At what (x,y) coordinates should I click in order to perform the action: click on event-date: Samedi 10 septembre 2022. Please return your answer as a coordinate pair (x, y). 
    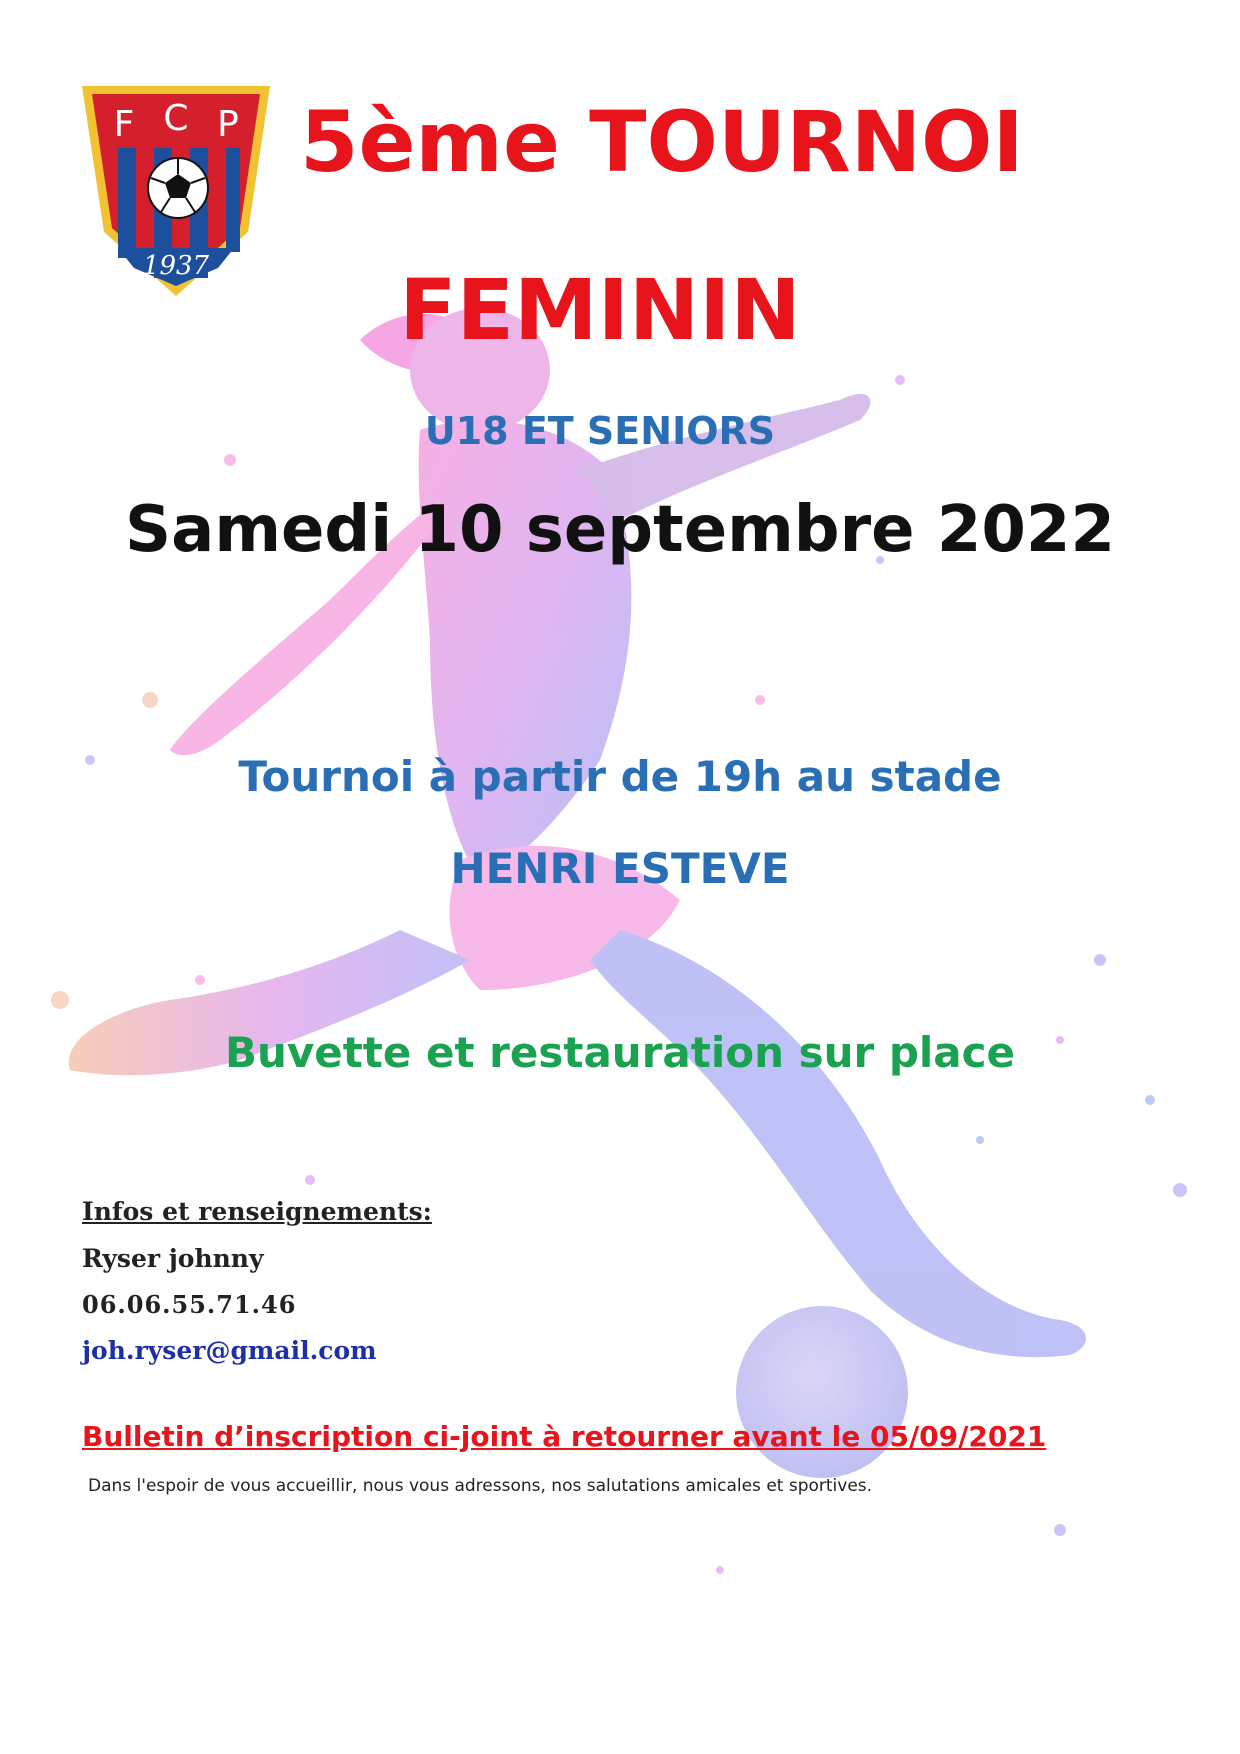
    Looking at the image, I should click on (620, 530).